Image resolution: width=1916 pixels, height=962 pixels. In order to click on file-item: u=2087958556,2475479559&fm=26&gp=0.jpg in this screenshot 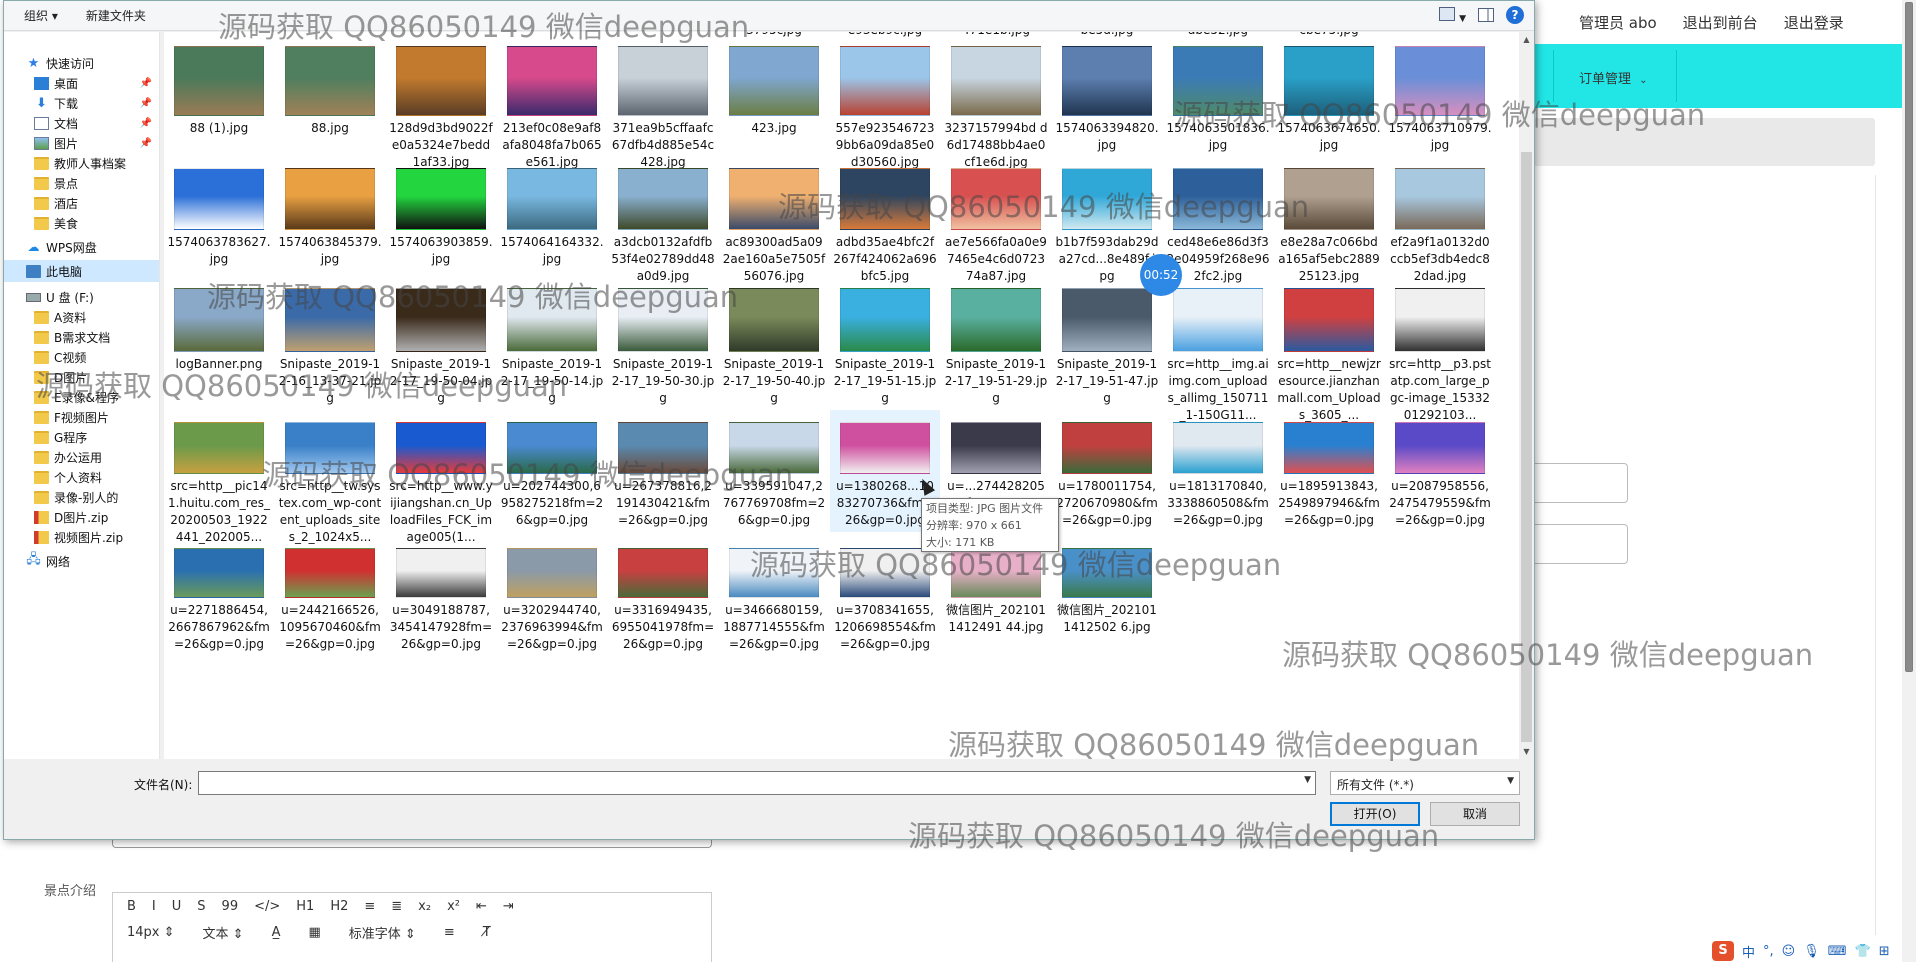, I will do `click(1440, 471)`.